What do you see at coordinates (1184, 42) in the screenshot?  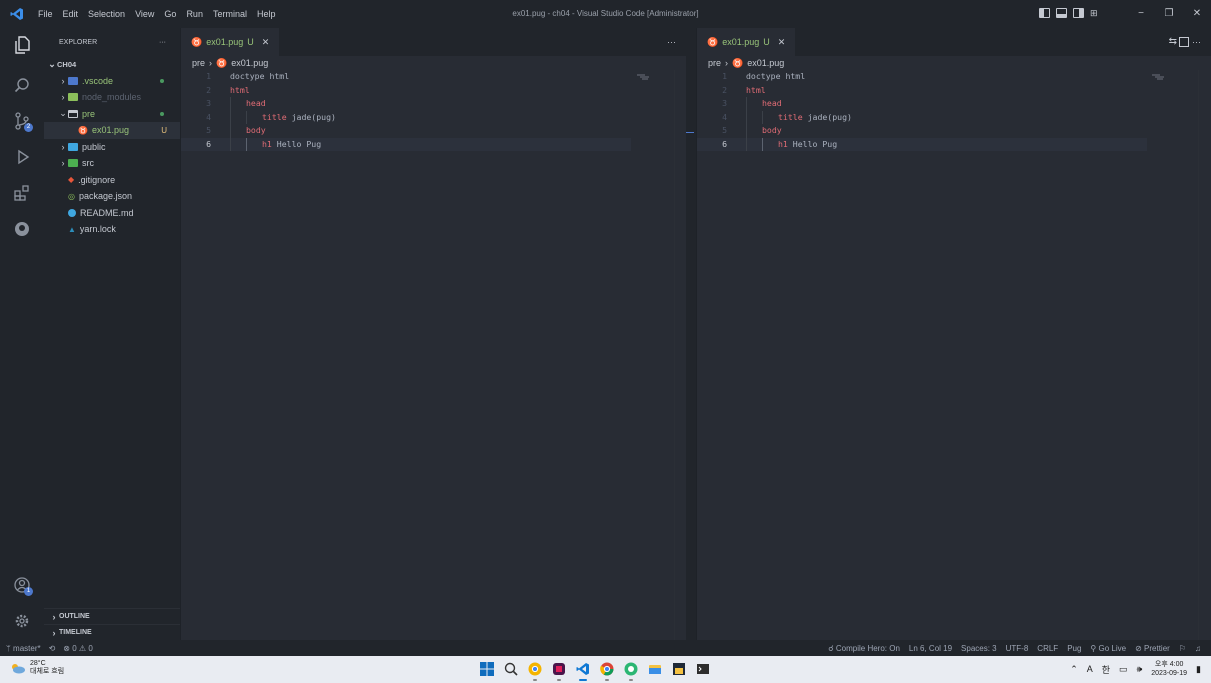 I see `split-editor-icon` at bounding box center [1184, 42].